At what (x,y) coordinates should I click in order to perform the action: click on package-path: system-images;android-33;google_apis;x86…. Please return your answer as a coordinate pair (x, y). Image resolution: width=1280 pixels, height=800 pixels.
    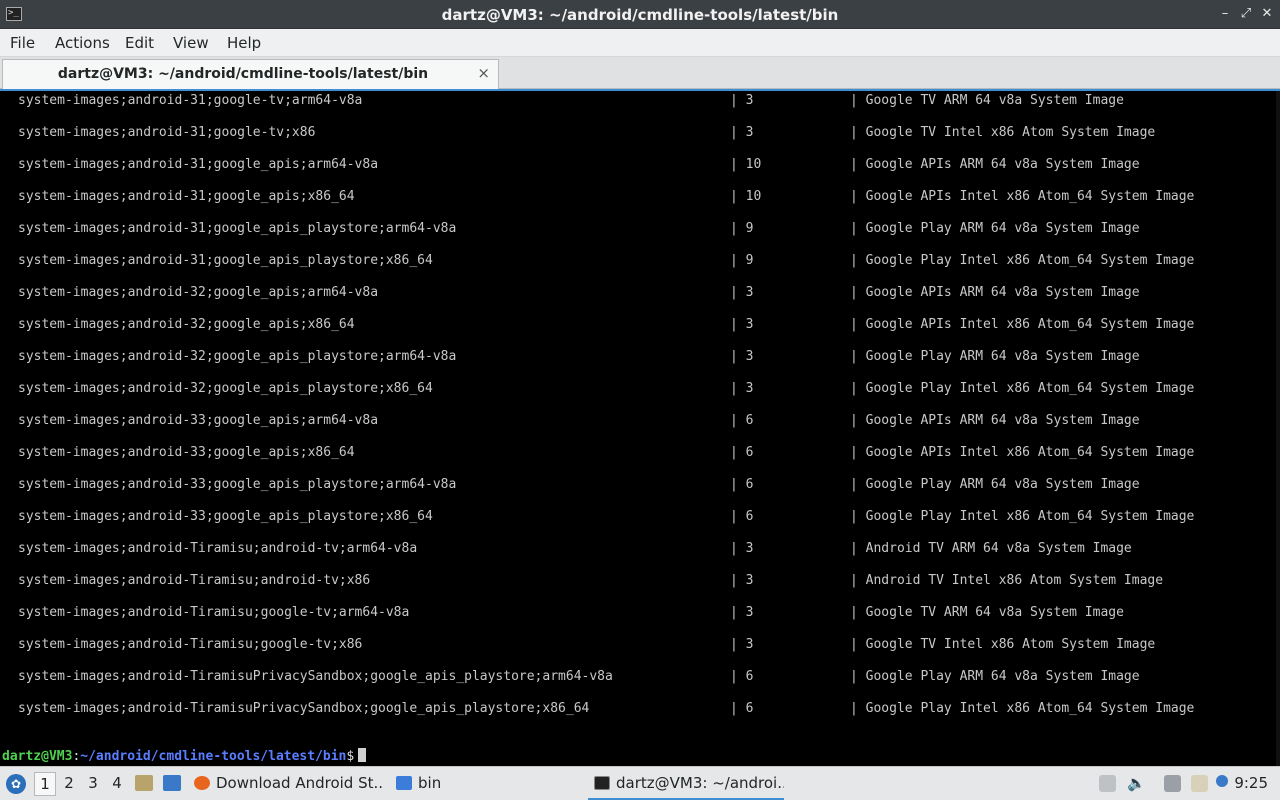
    Looking at the image, I should click on (186, 452).